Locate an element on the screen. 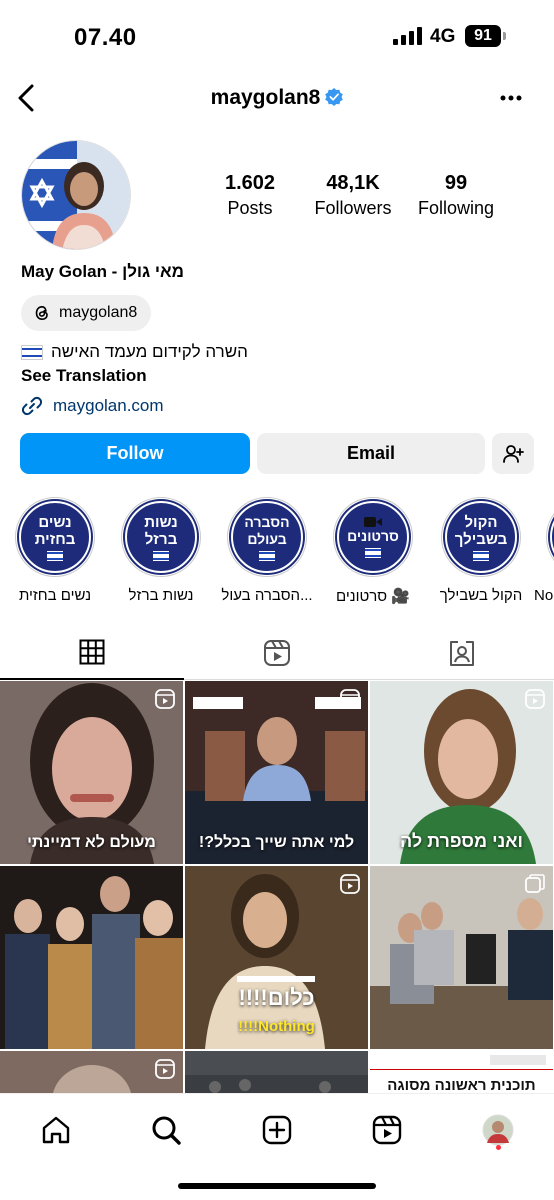  highlight-caption: נשות ברזל is located at coordinates (161, 595).